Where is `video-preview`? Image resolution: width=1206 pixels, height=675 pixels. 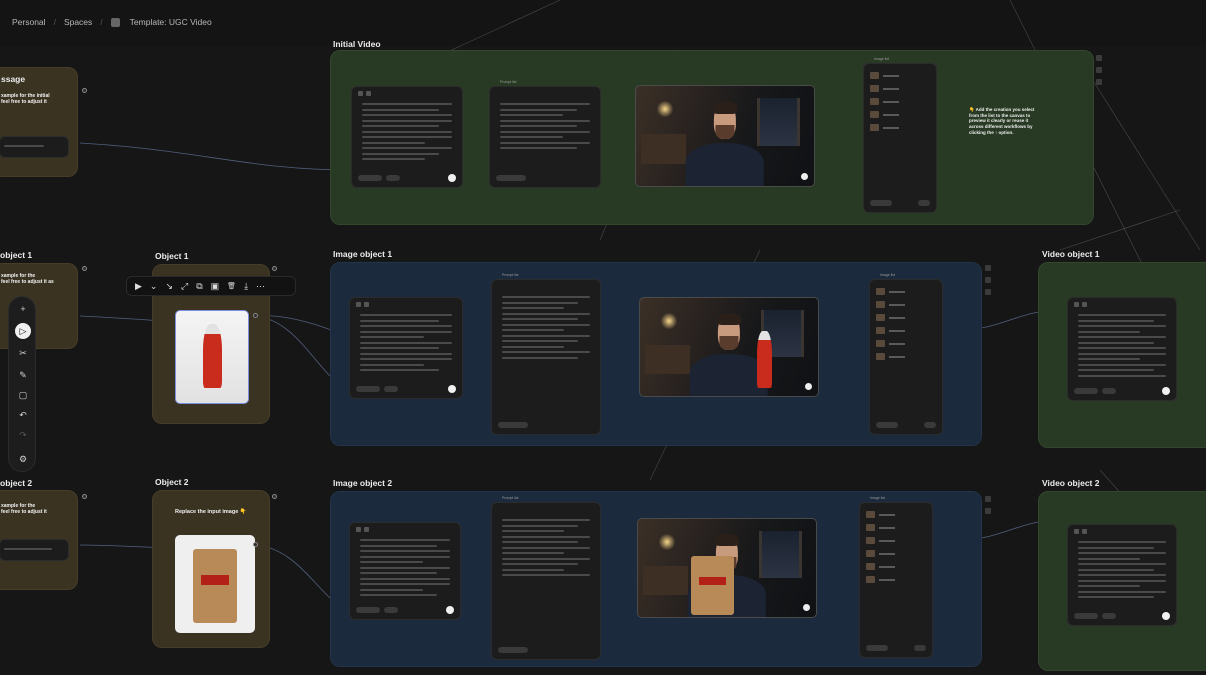
video-preview is located at coordinates (725, 136).